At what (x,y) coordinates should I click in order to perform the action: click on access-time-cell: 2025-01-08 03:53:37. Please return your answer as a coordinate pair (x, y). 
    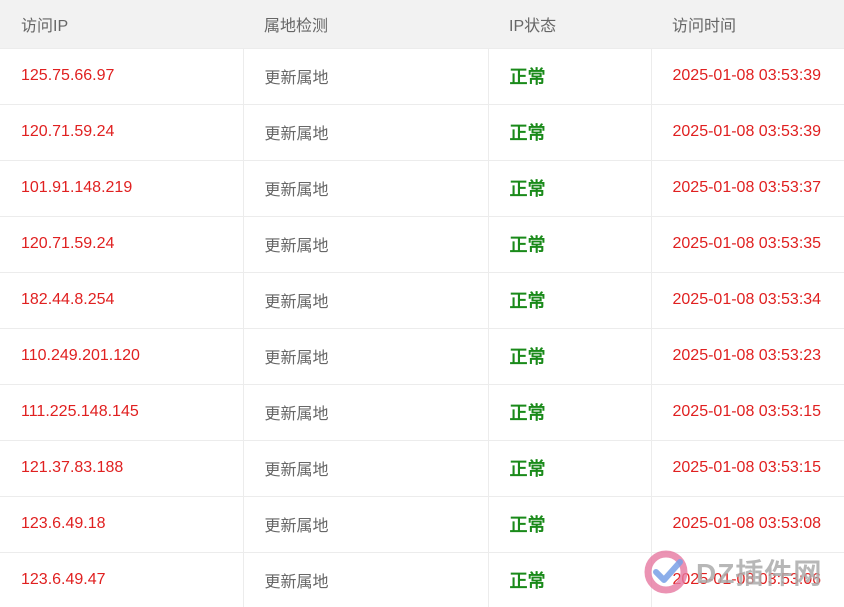
    Looking at the image, I should click on (747, 187).